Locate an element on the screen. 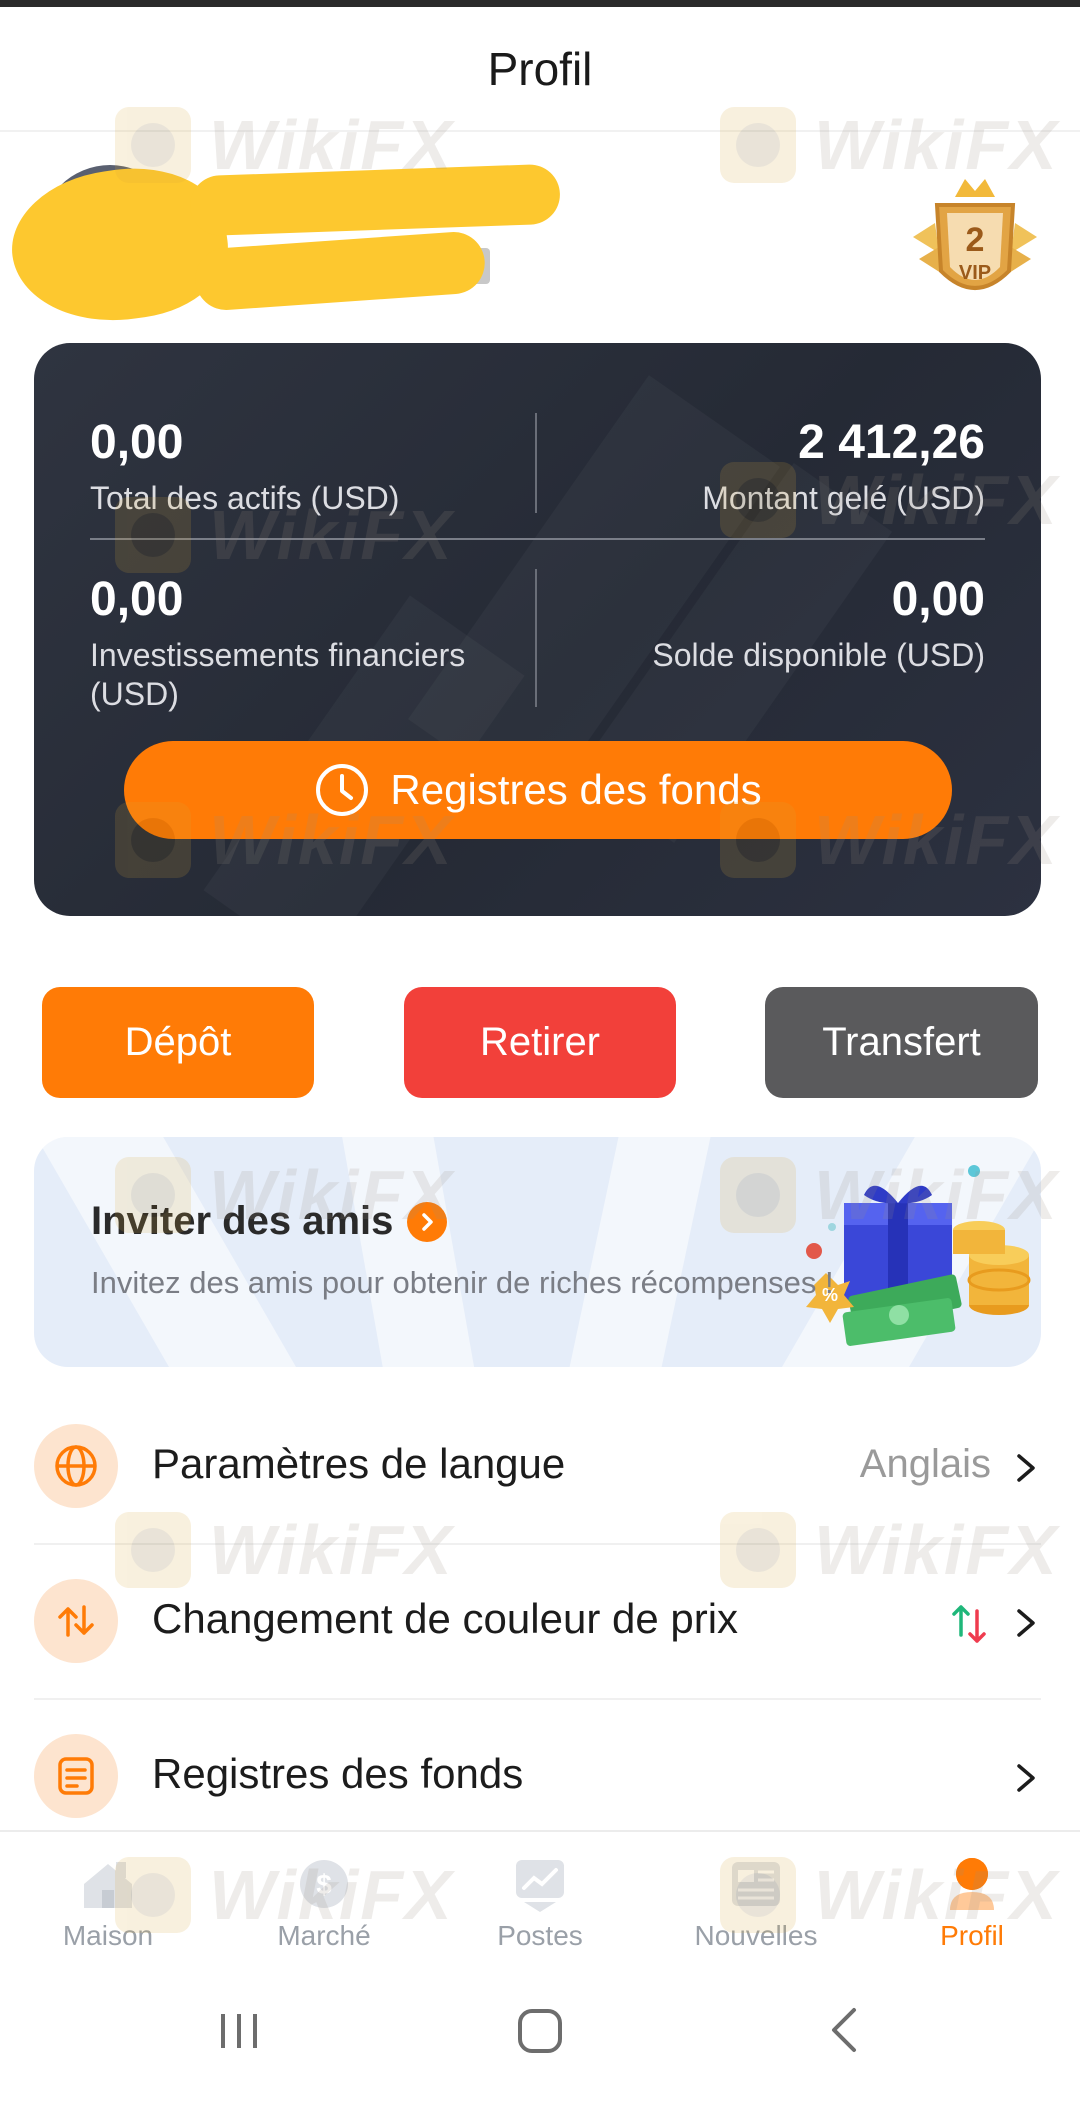 The width and height of the screenshot is (1080, 2107). financial-investments: 0,00 Investissements financiers (USD) is located at coordinates (300, 645).